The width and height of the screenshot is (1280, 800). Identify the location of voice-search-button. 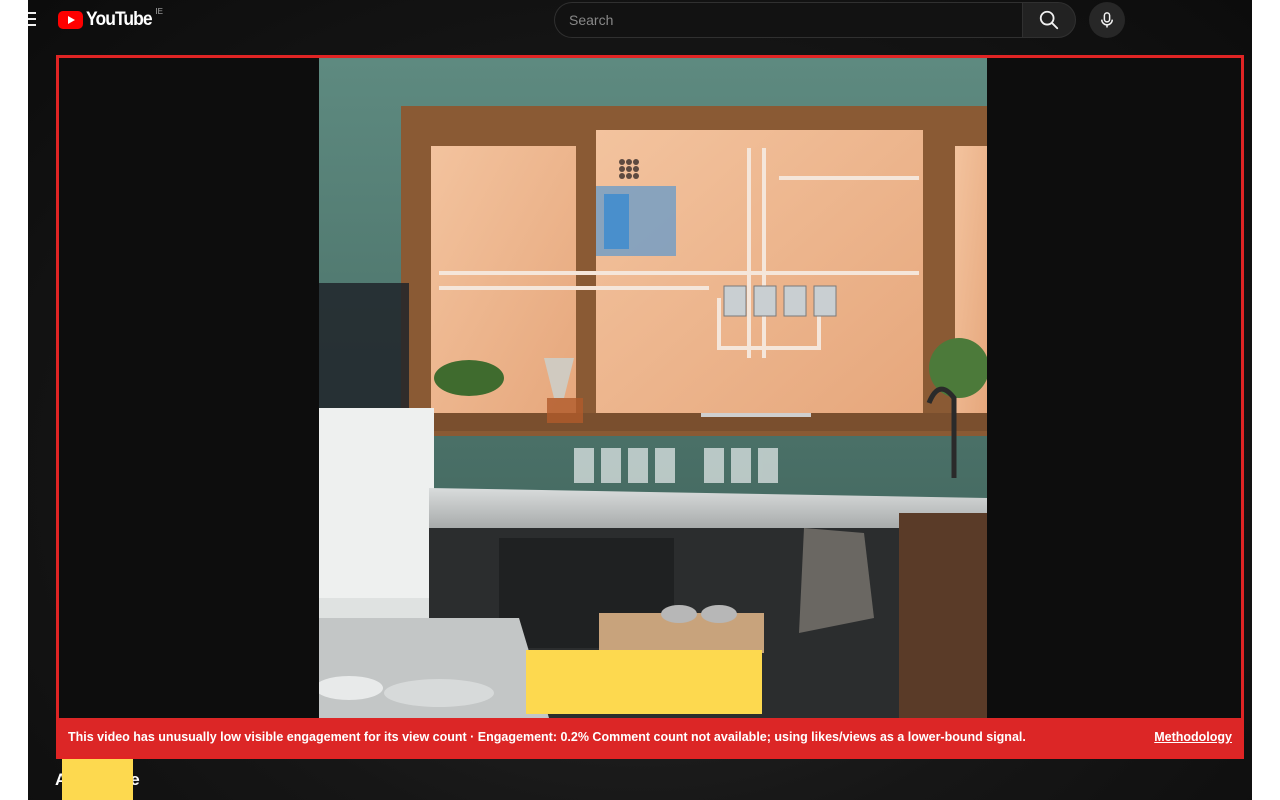
(1107, 20).